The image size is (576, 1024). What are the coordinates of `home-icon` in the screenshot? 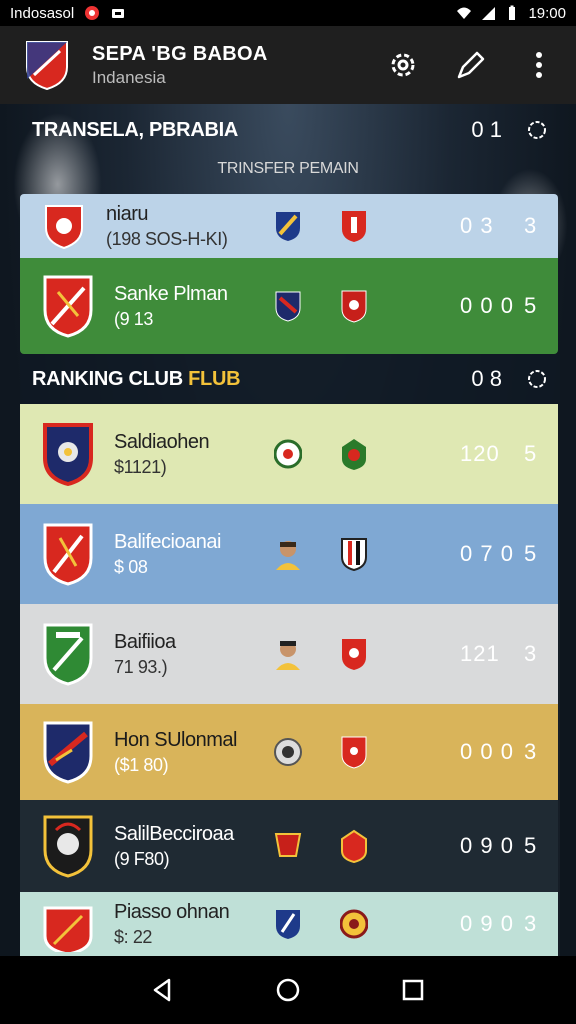 It's located at (288, 990).